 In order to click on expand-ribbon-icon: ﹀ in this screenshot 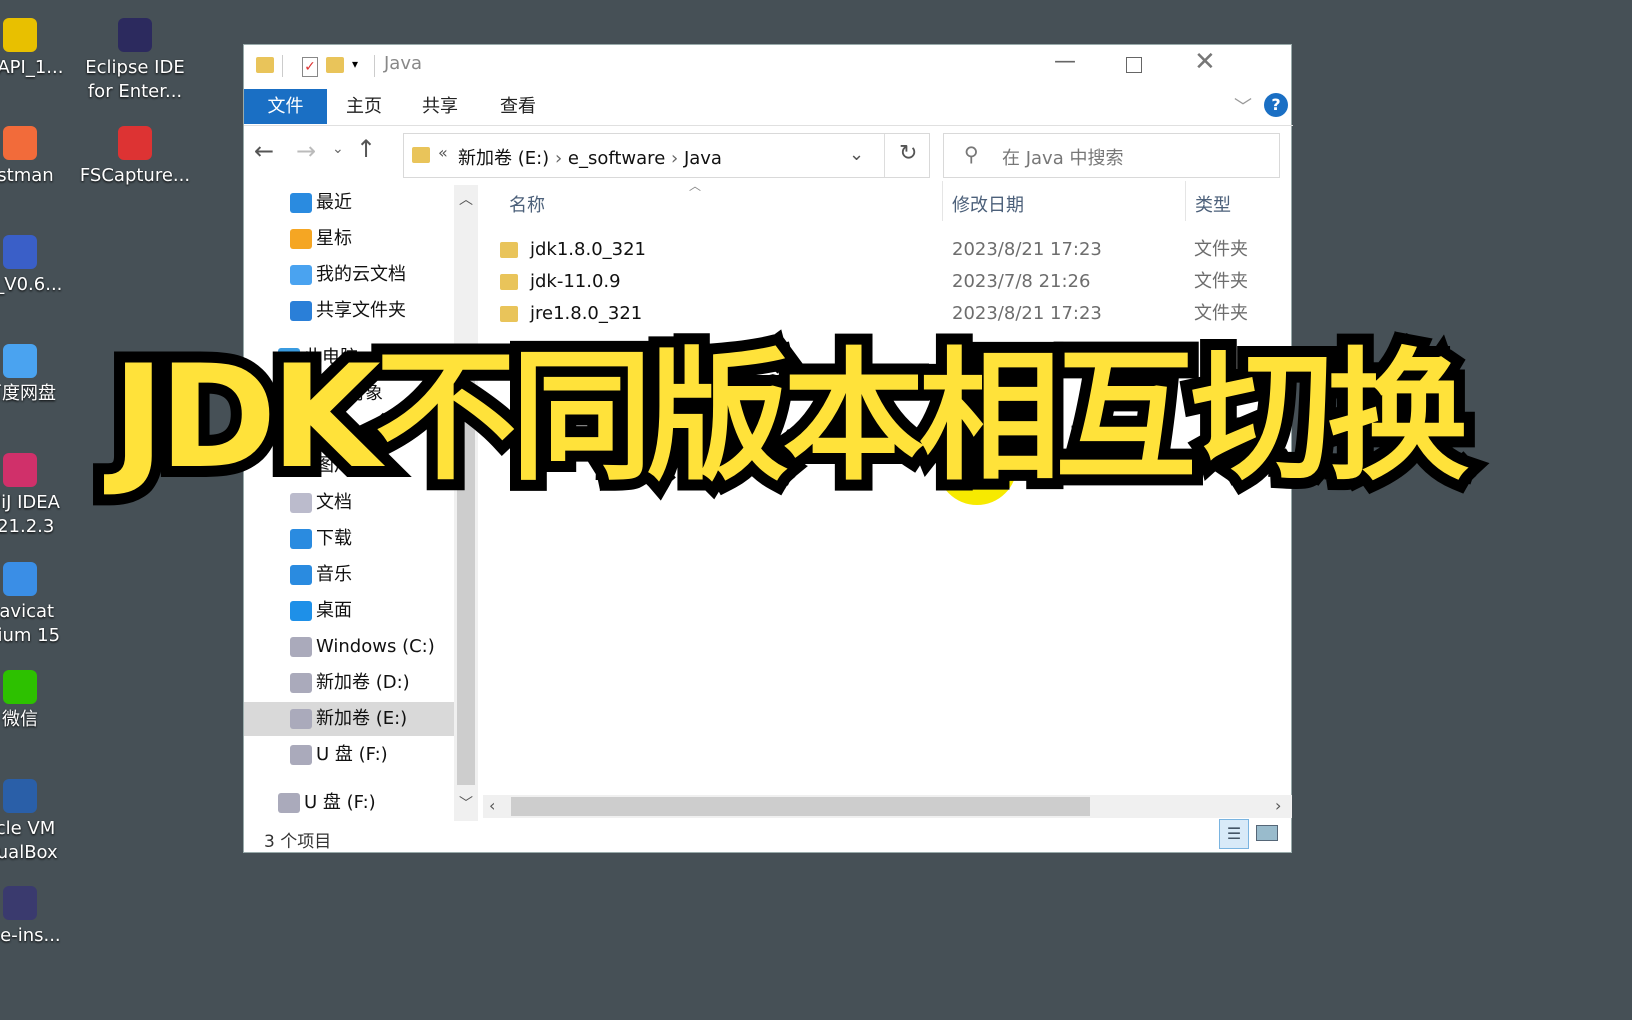, I will do `click(1243, 106)`.